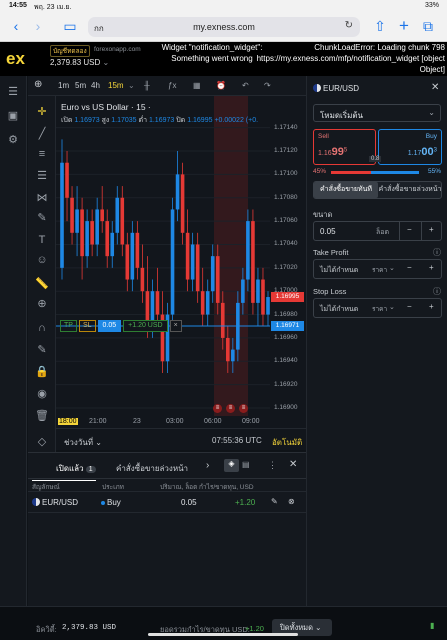 Image resolution: width=447 pixels, height=640 pixels. I want to click on zoom-icon: ⊕, so click(42, 304).